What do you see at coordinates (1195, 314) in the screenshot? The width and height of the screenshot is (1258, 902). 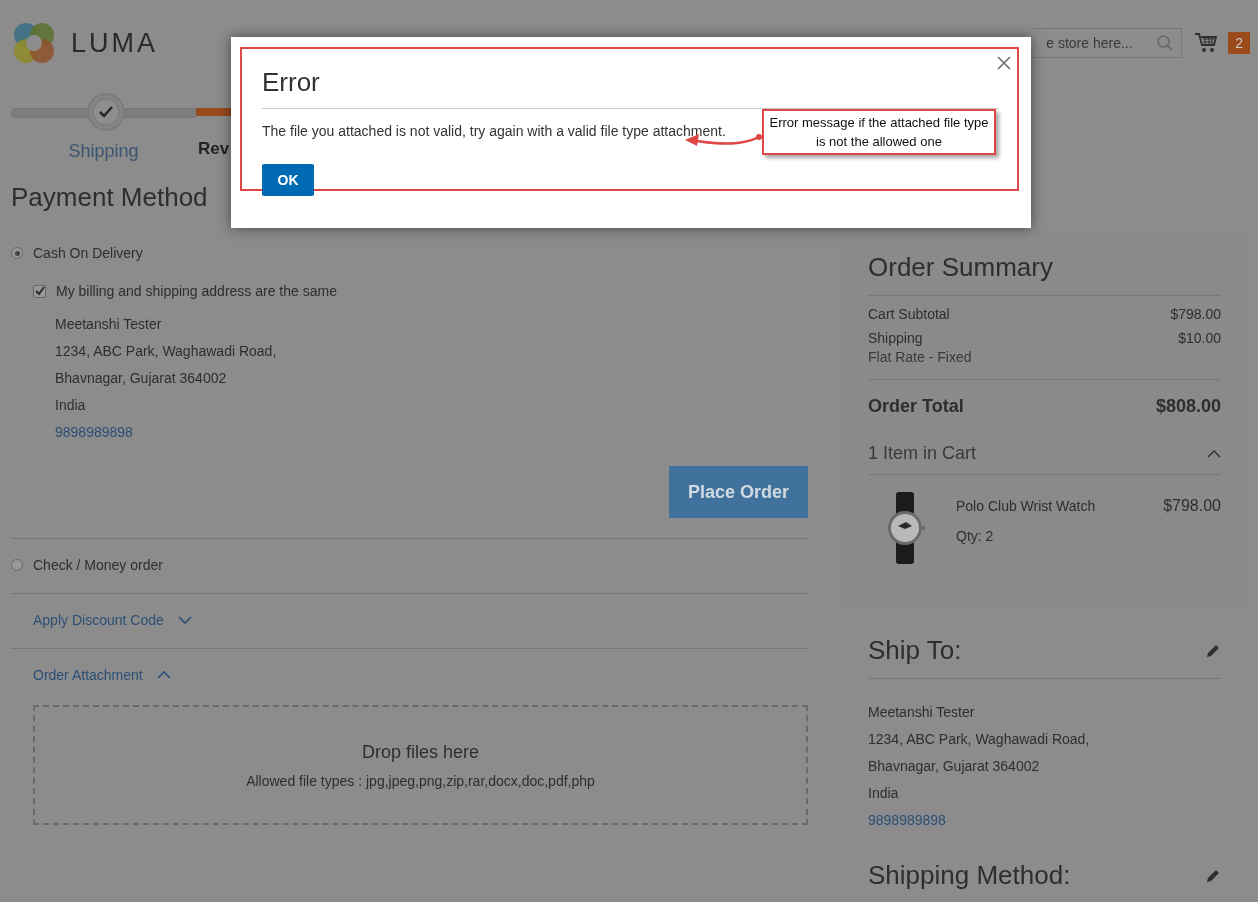 I see `summary-value: $798.00` at bounding box center [1195, 314].